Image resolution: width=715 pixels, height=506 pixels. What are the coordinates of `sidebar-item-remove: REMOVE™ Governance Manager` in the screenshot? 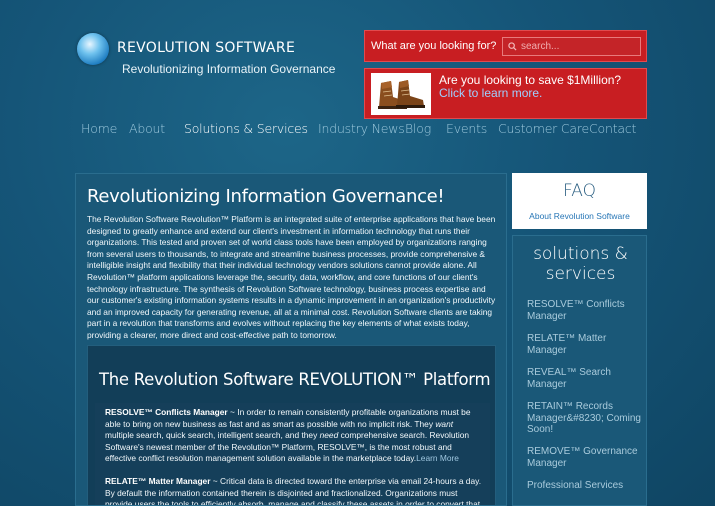 It's located at (584, 457).